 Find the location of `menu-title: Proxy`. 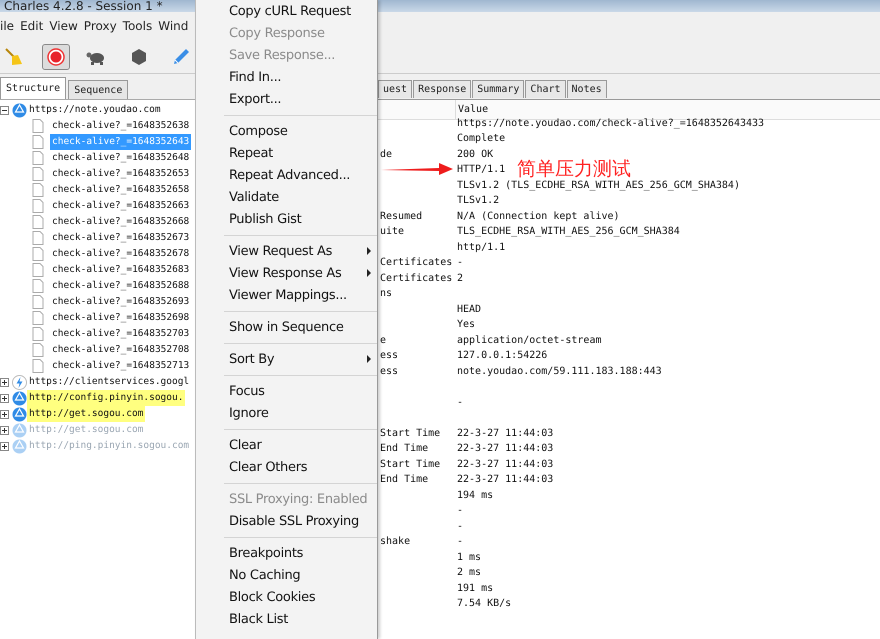

menu-title: Proxy is located at coordinates (100, 26).